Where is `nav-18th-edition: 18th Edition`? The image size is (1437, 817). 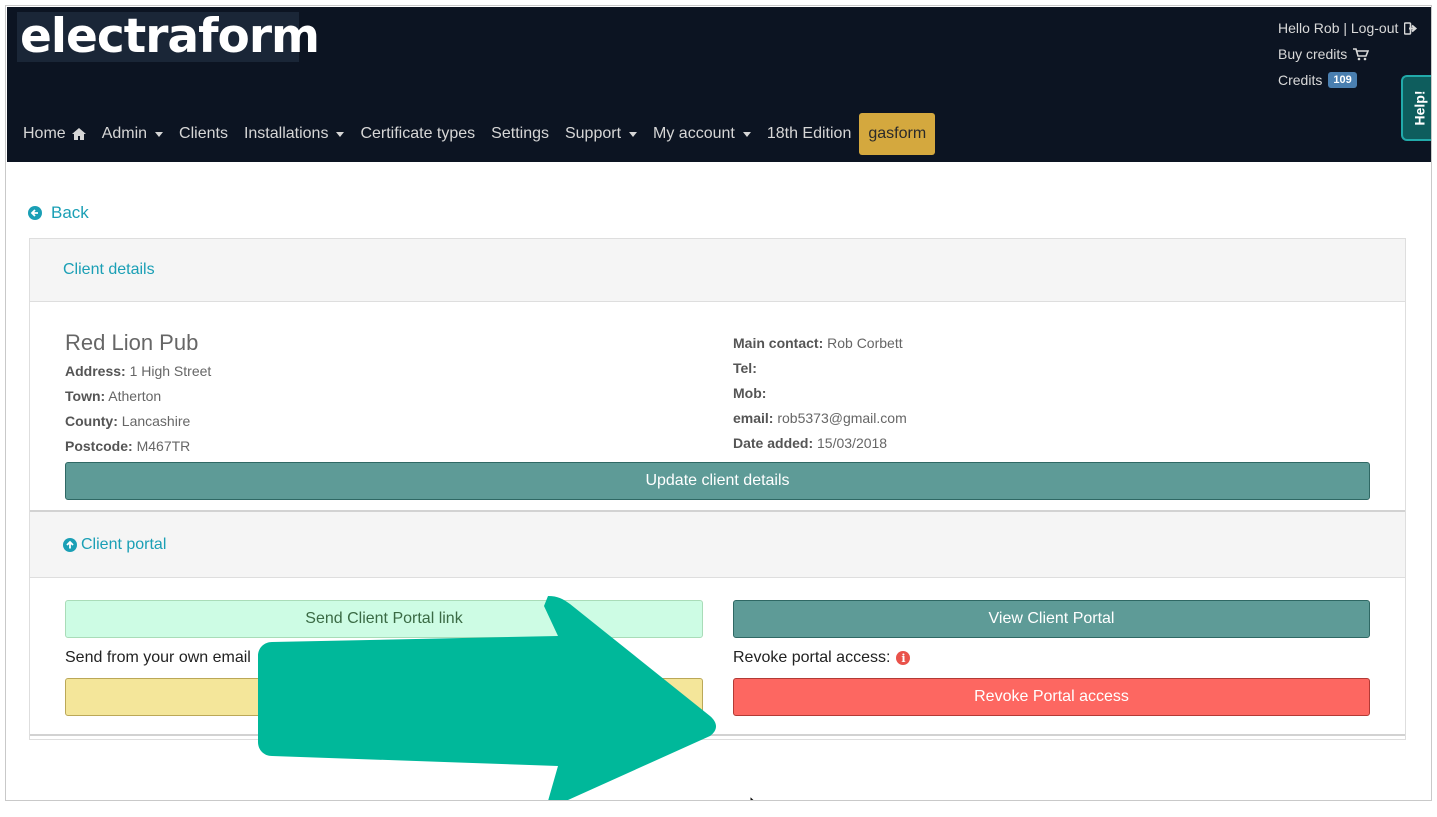
nav-18th-edition: 18th Edition is located at coordinates (809, 134).